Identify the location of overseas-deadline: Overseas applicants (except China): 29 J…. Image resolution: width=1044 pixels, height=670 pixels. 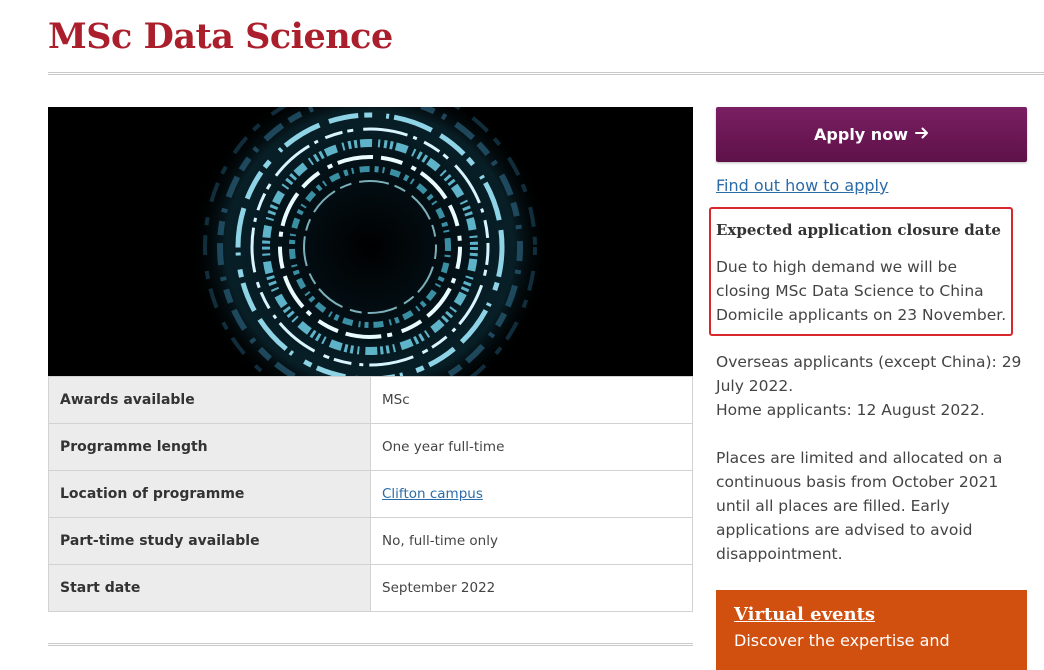
(869, 374).